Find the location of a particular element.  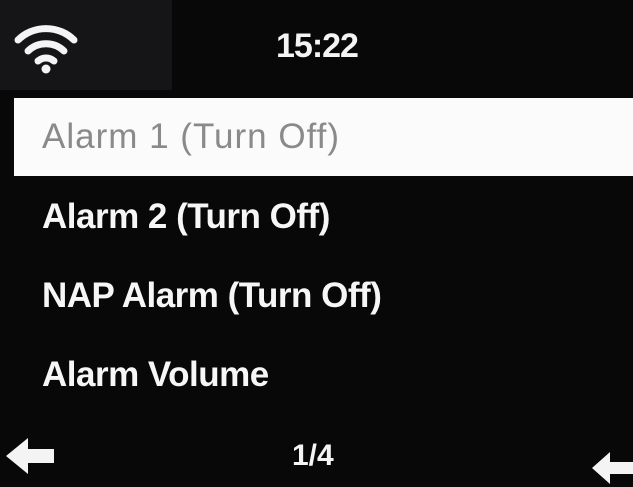

menu-item-label: Alarm 1 (Turn Off) is located at coordinates (191, 136).